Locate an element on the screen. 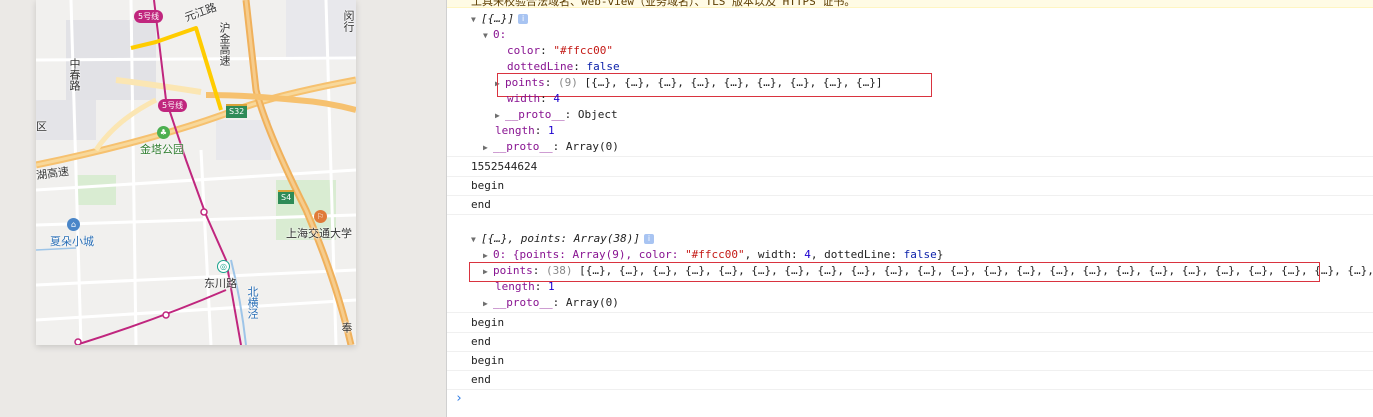 Image resolution: width=1373 pixels, height=417 pixels. tree-node-0: ▼ 0: is located at coordinates (494, 35).